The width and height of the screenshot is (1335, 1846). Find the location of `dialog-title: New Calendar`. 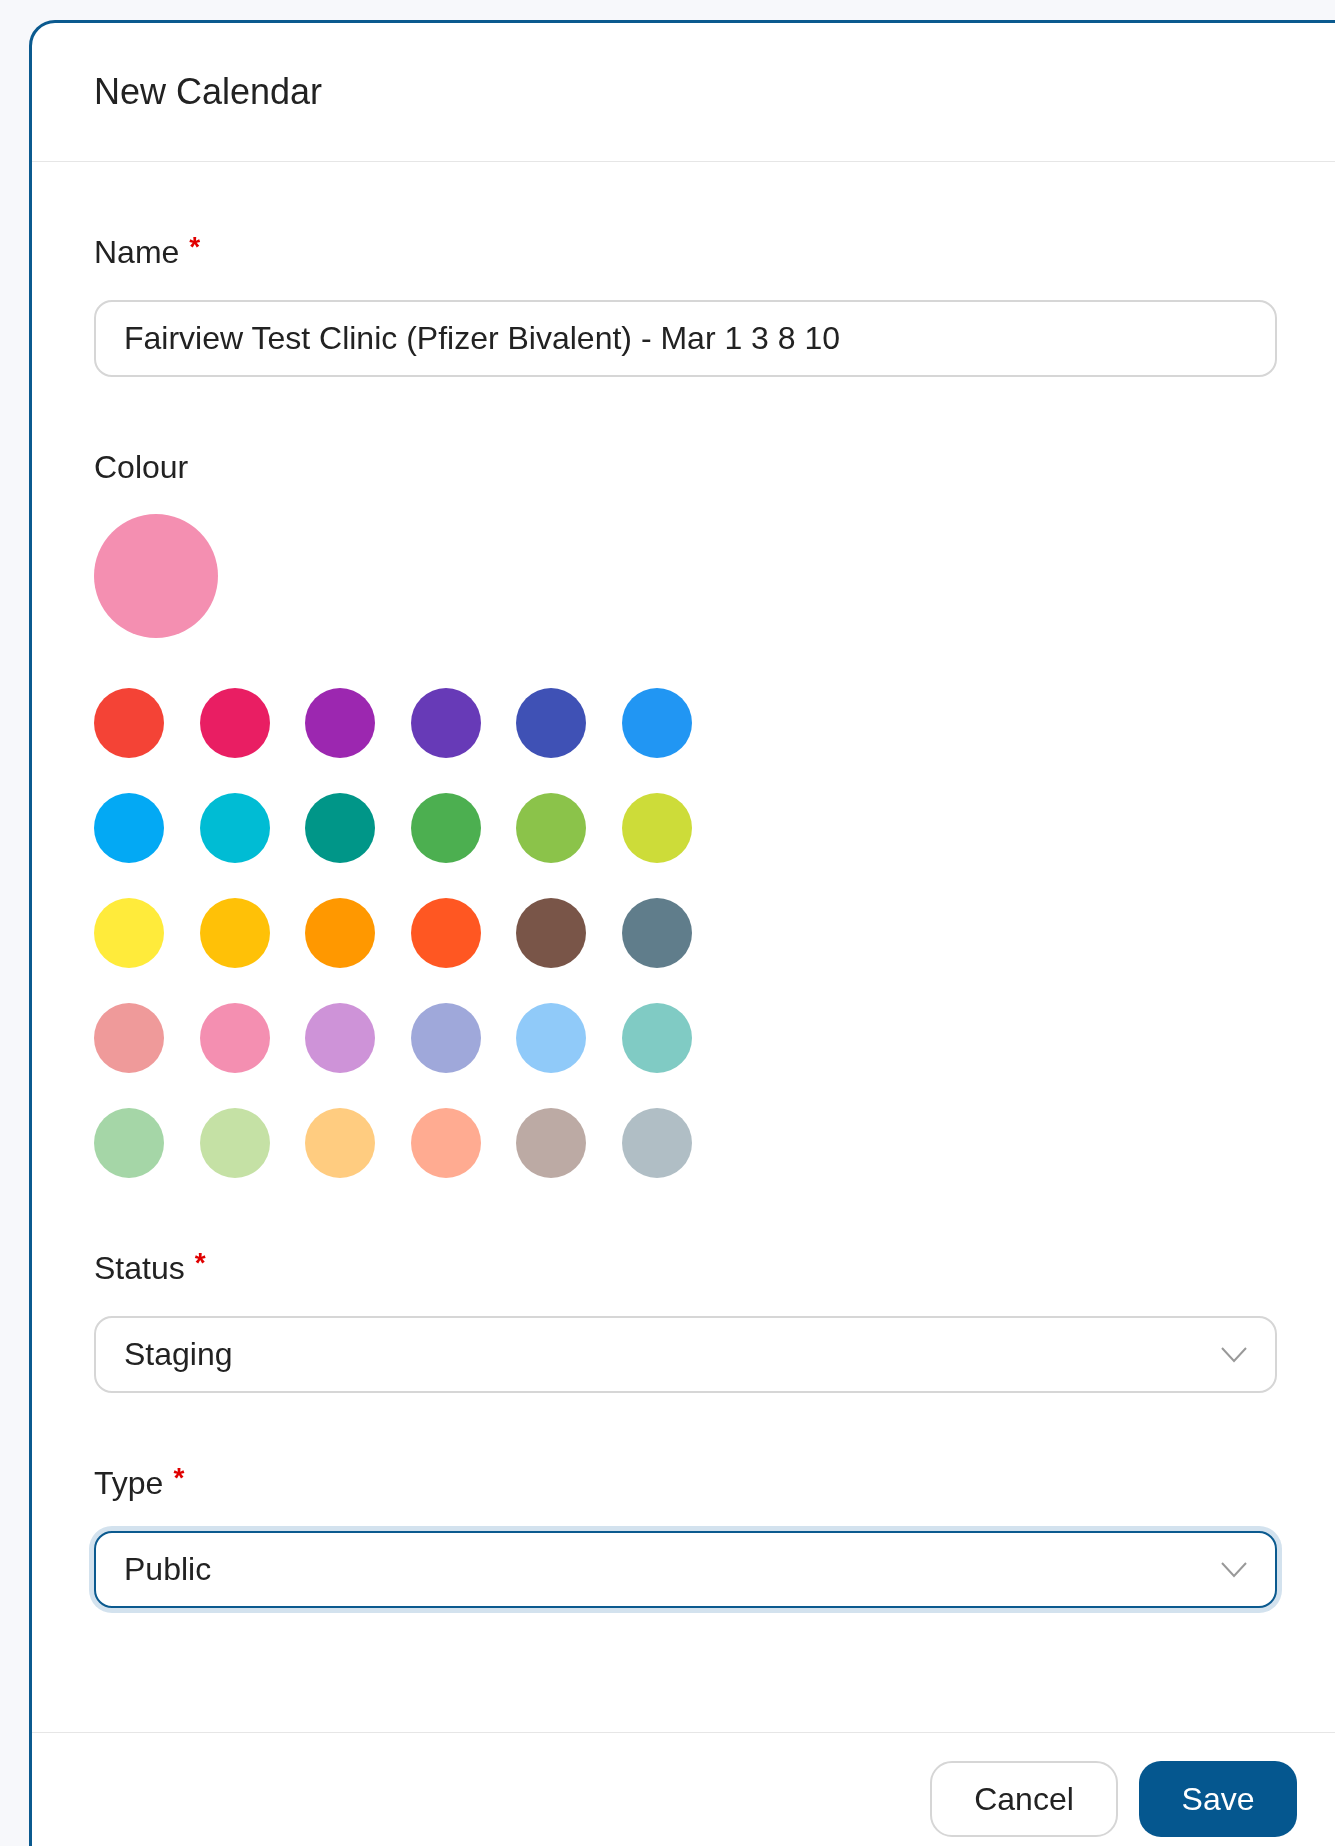

dialog-title: New Calendar is located at coordinates (208, 92).